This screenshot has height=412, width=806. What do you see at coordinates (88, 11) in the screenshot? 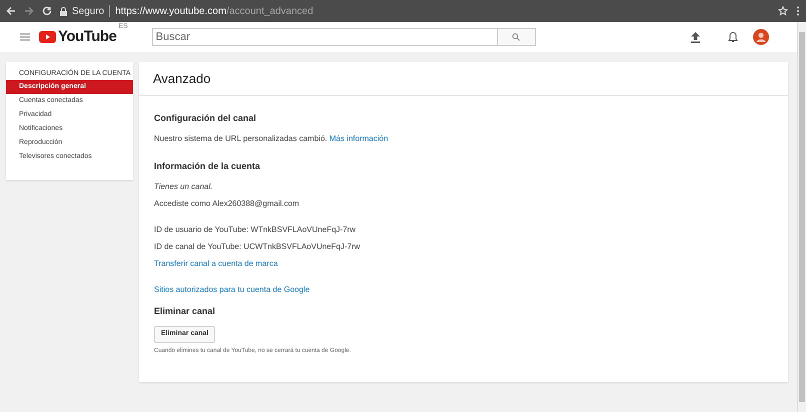
I see `security-label: Seguro` at bounding box center [88, 11].